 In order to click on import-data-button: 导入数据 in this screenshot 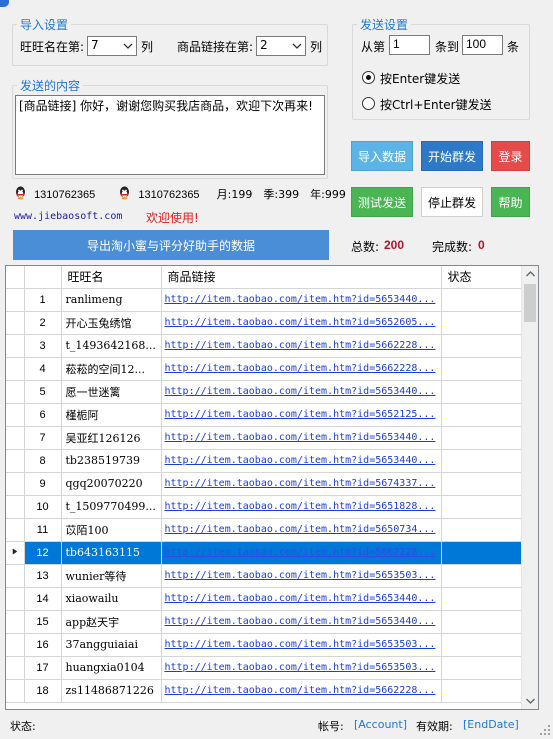, I will do `click(382, 156)`.